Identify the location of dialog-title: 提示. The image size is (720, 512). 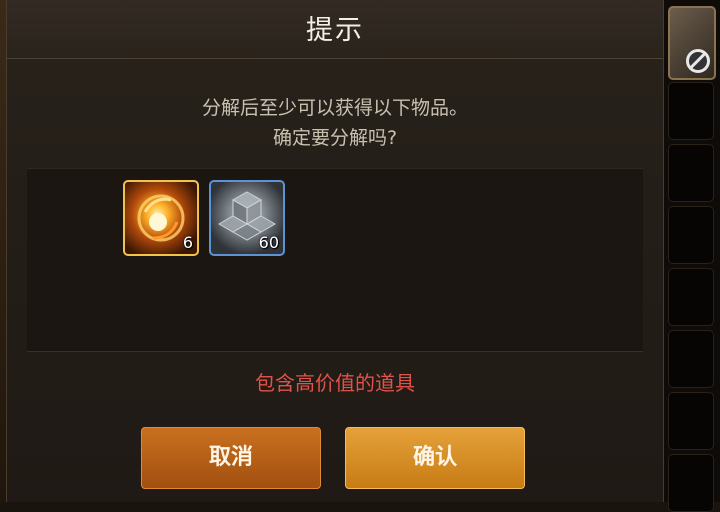
(335, 30).